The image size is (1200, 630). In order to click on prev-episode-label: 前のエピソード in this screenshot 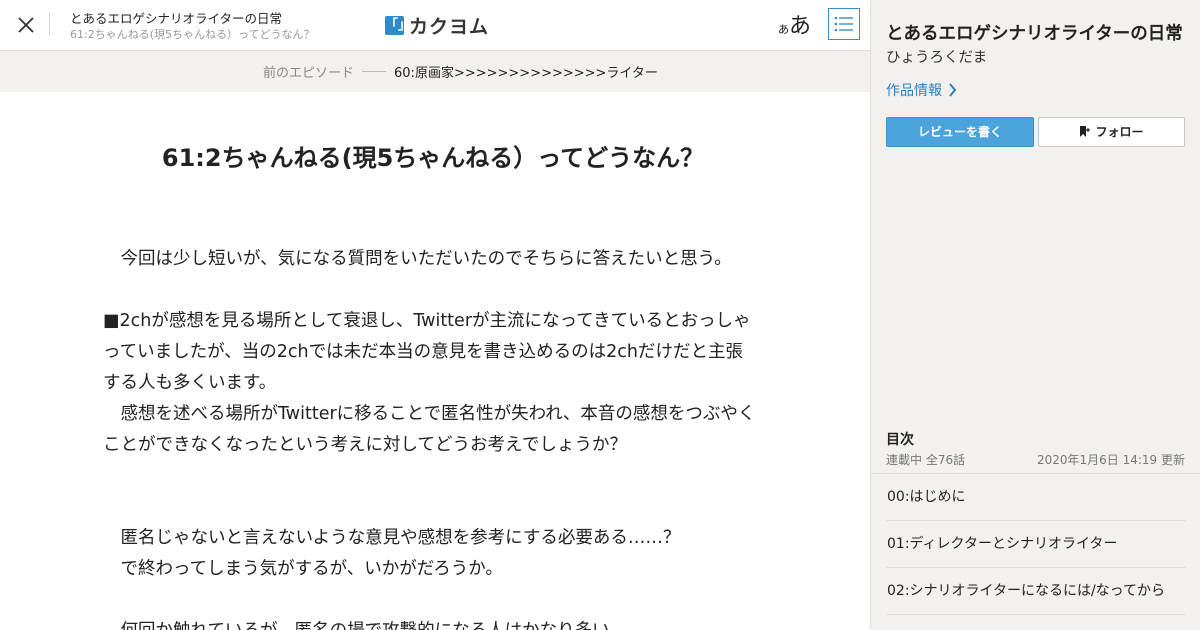, I will do `click(309, 73)`.